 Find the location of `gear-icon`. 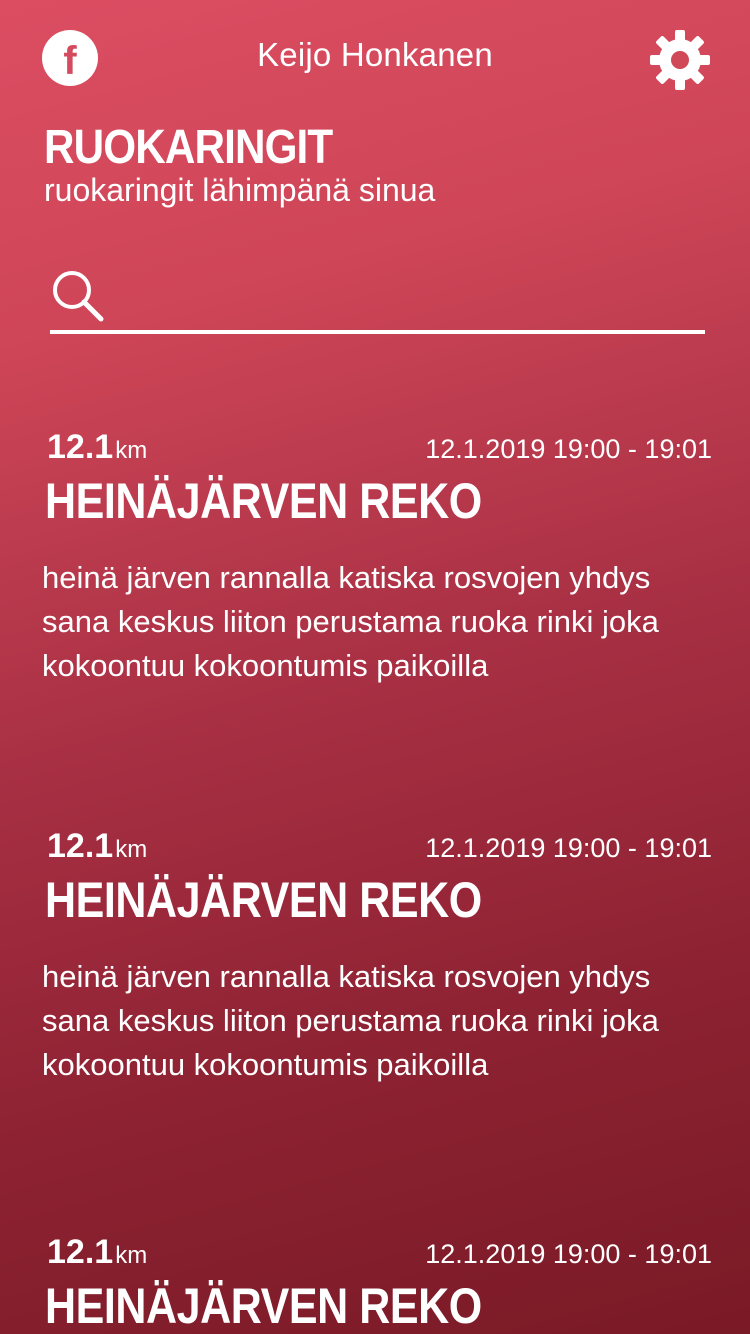

gear-icon is located at coordinates (680, 60).